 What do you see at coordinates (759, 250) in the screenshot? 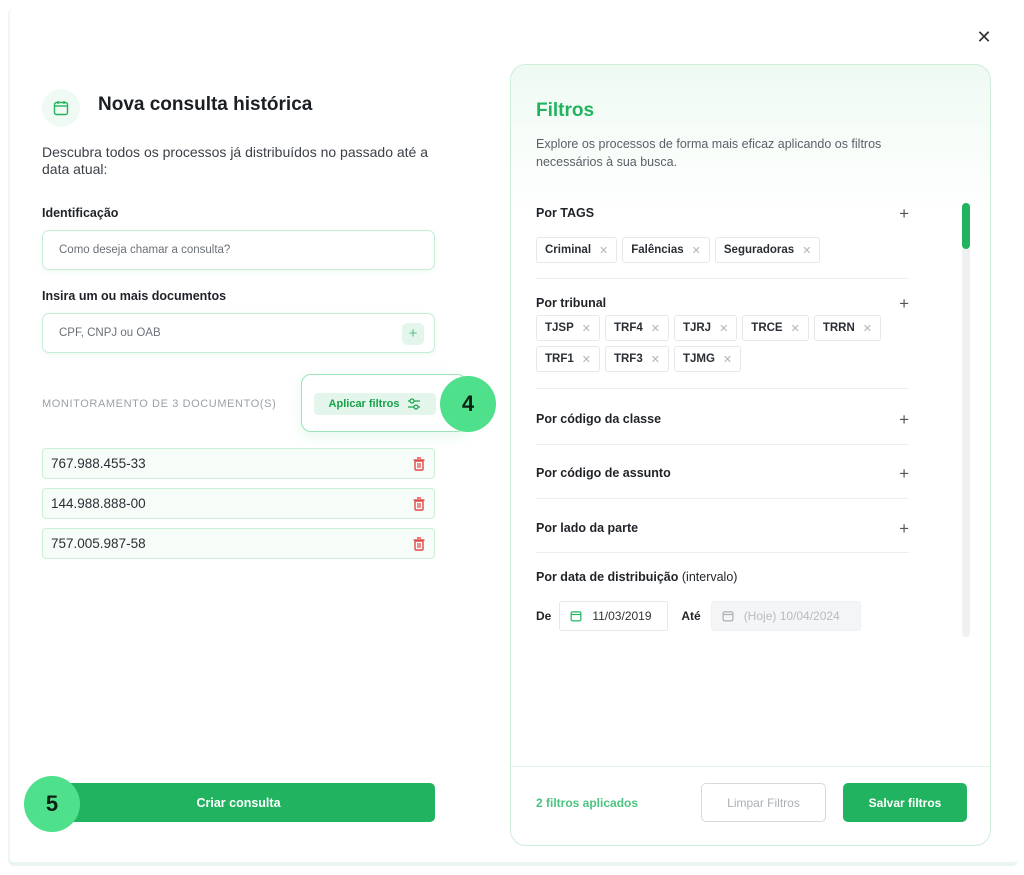
I see `chip-label: Seguradoras` at bounding box center [759, 250].